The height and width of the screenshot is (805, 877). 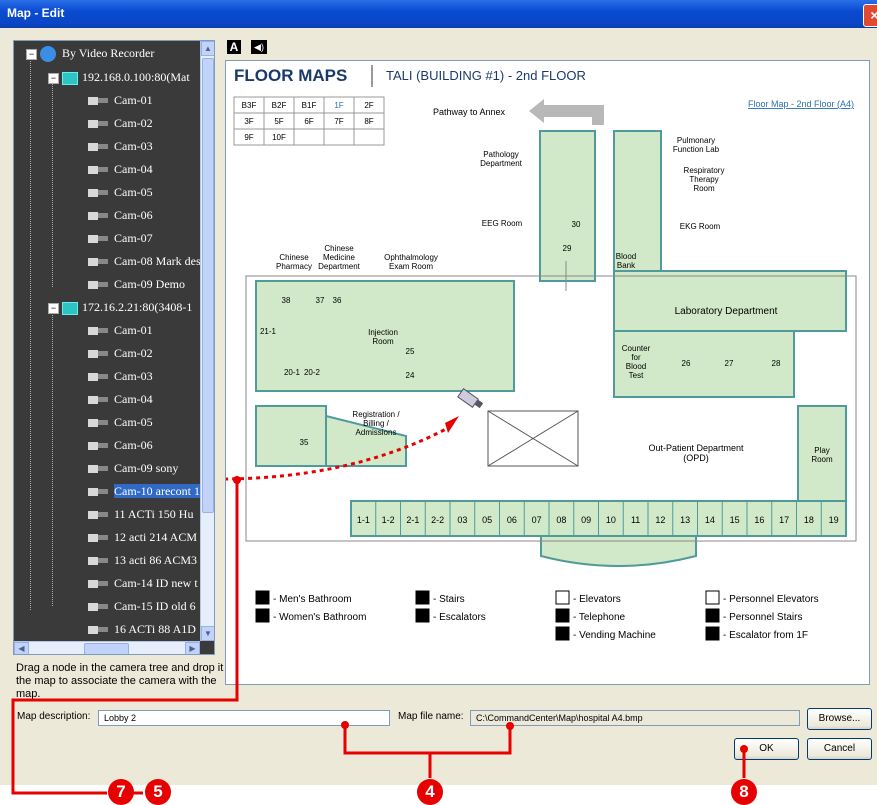 I want to click on callout-line, so click(x=125, y=637).